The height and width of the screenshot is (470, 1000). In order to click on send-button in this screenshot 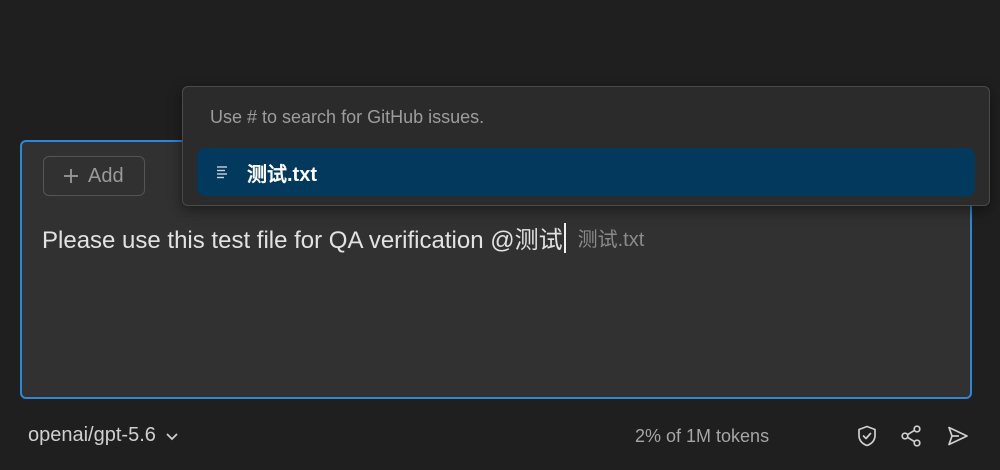, I will do `click(958, 436)`.